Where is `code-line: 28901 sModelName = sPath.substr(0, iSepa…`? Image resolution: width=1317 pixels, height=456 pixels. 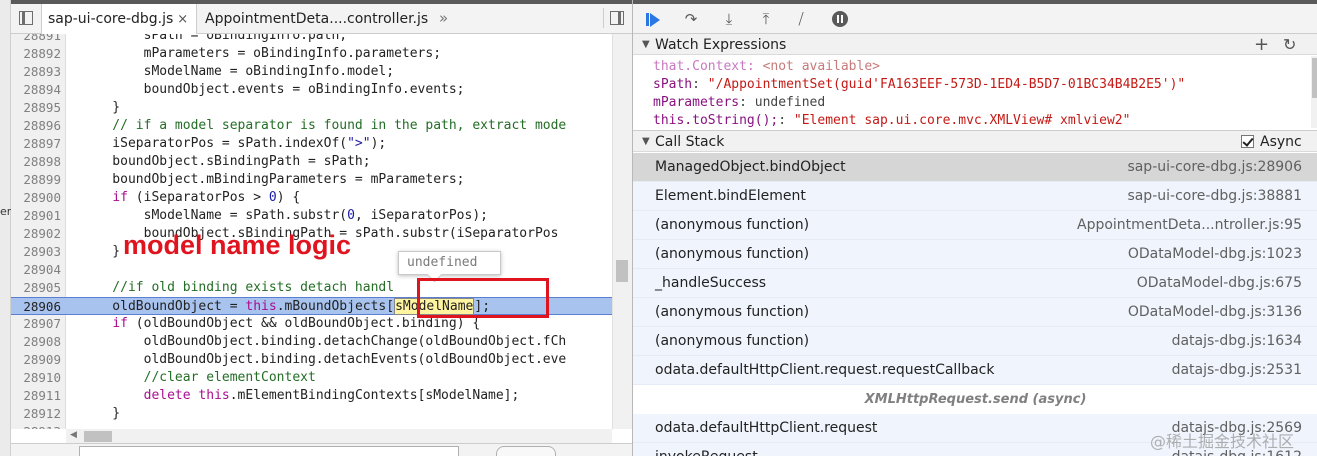
code-line: 28901 sModelName = sPath.substr(0, iSepa… is located at coordinates (311, 216).